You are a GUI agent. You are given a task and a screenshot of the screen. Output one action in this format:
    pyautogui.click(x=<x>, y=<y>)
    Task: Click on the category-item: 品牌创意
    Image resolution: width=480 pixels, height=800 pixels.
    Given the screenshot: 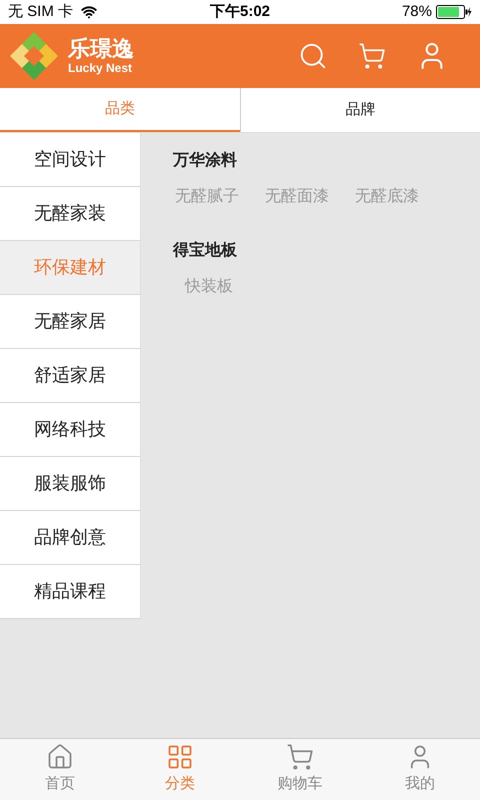 What is the action you would take?
    pyautogui.click(x=70, y=538)
    